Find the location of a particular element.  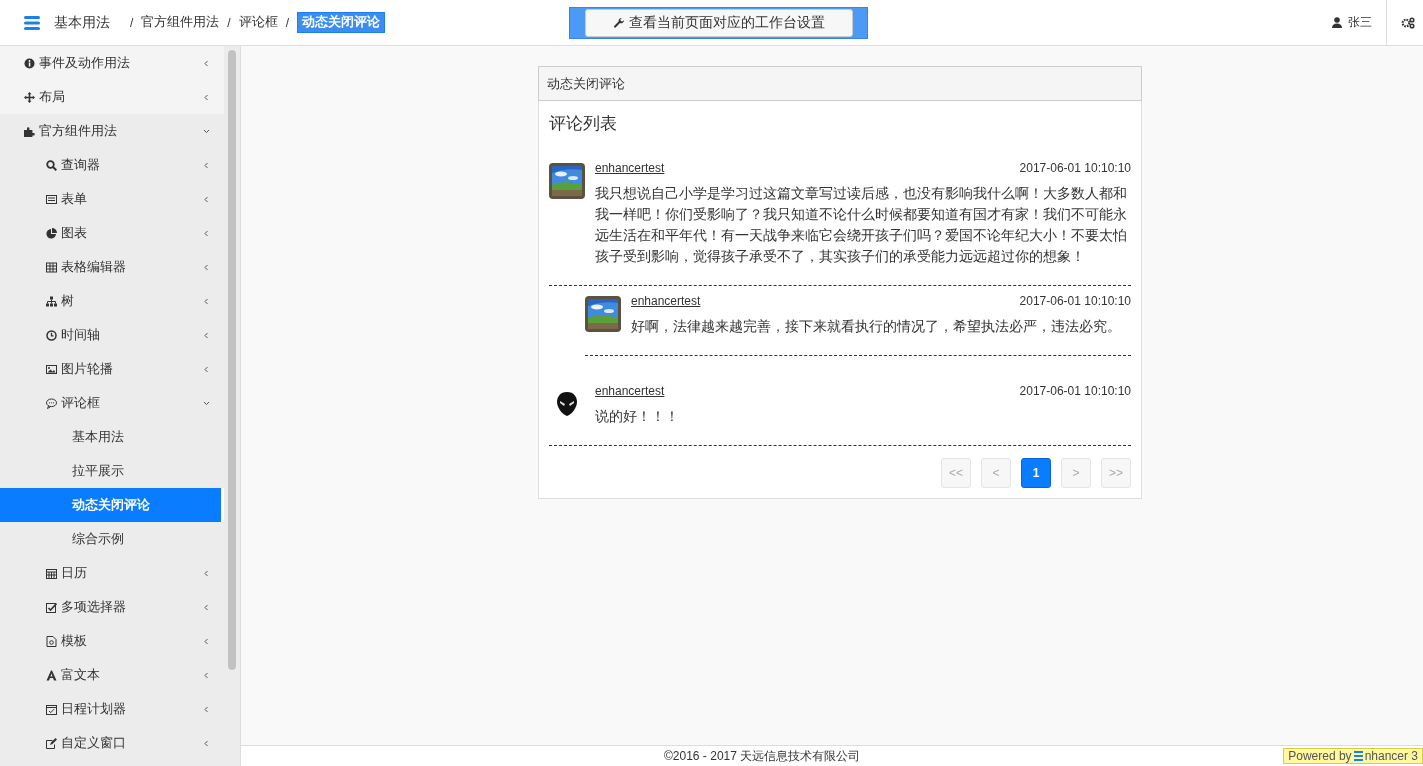

table-icon is located at coordinates (51, 267).